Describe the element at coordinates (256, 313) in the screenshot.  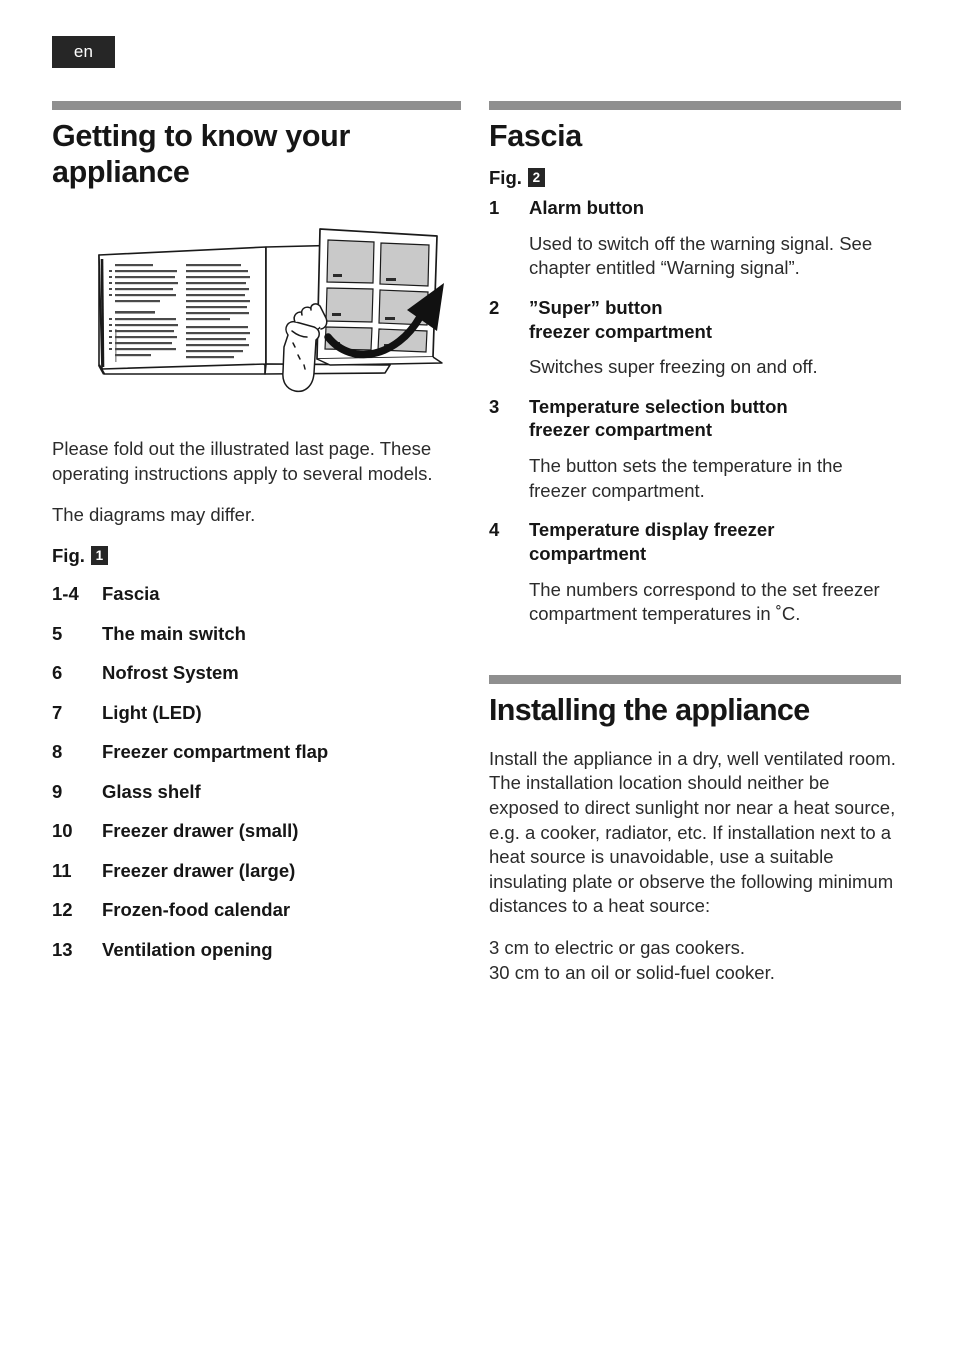
I see `fold-out-page-illustration` at that location.